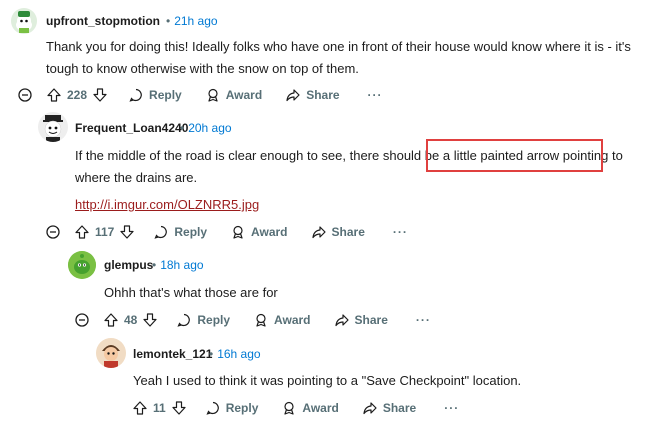 Image resolution: width=660 pixels, height=423 pixels. I want to click on comment-actions: 117 Reply Award Share ···, so click(250, 232).